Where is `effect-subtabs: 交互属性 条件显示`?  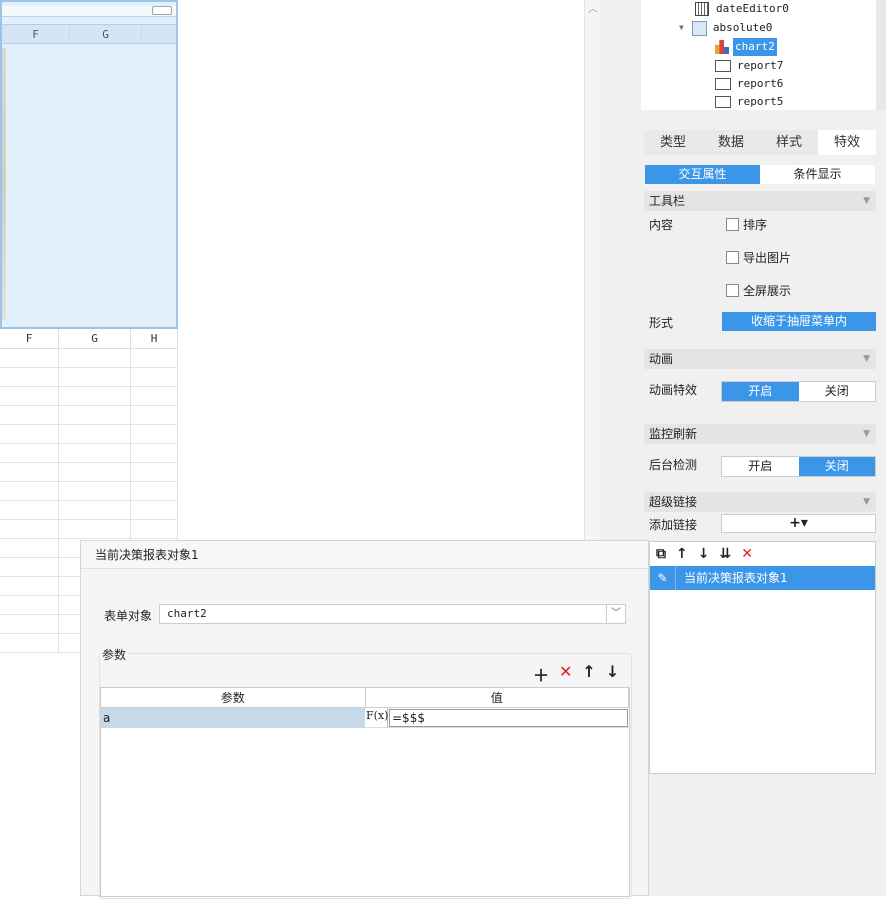 effect-subtabs: 交互属性 条件显示 is located at coordinates (760, 174).